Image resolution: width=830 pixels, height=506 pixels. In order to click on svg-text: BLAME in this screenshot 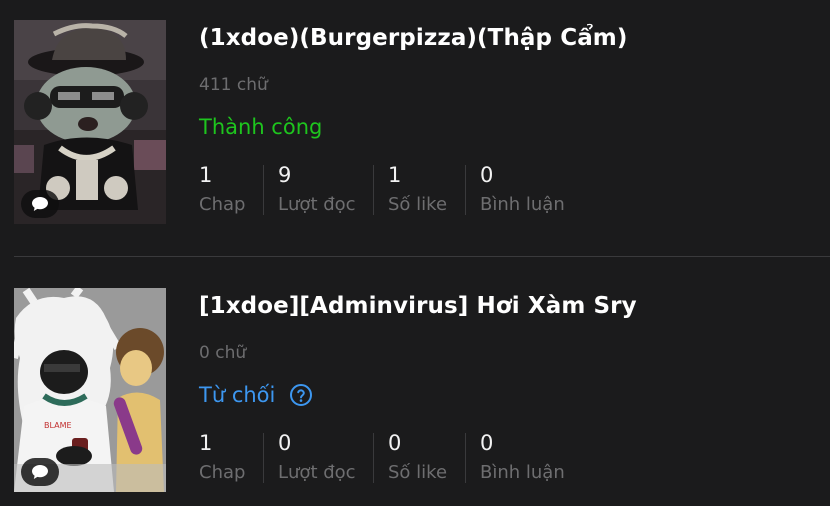, I will do `click(58, 425)`.